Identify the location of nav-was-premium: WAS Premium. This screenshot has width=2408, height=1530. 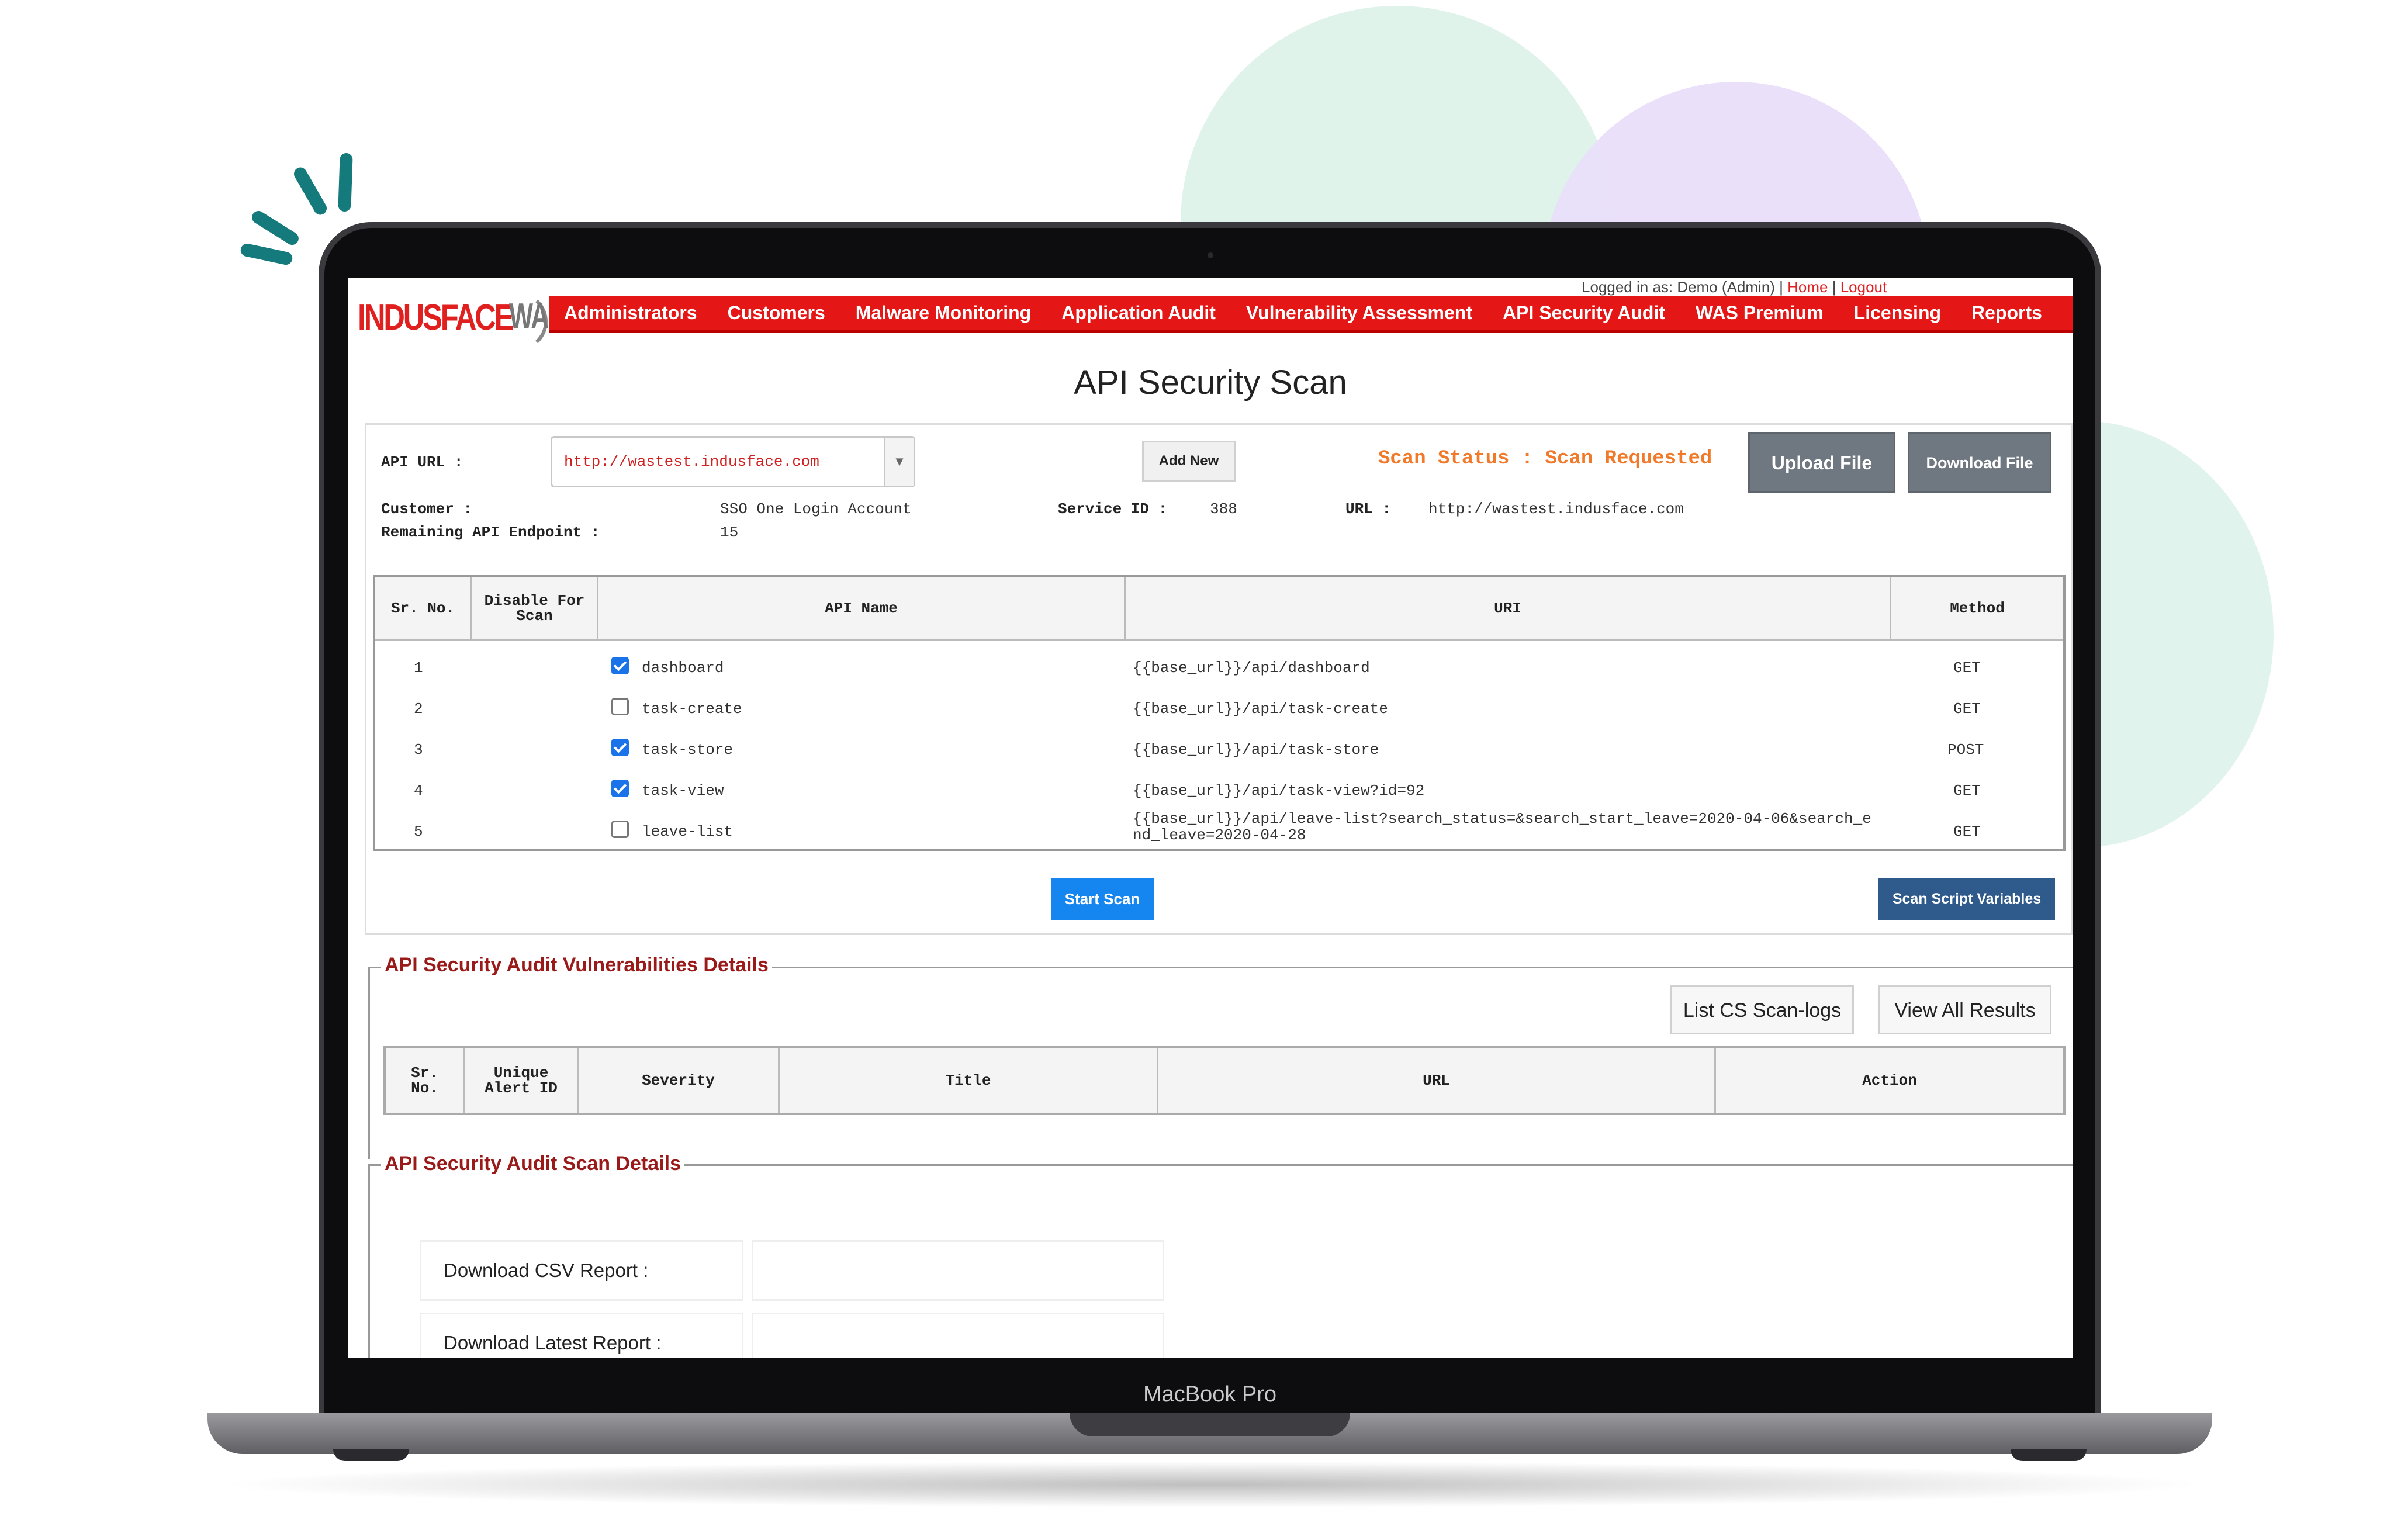
(1760, 313).